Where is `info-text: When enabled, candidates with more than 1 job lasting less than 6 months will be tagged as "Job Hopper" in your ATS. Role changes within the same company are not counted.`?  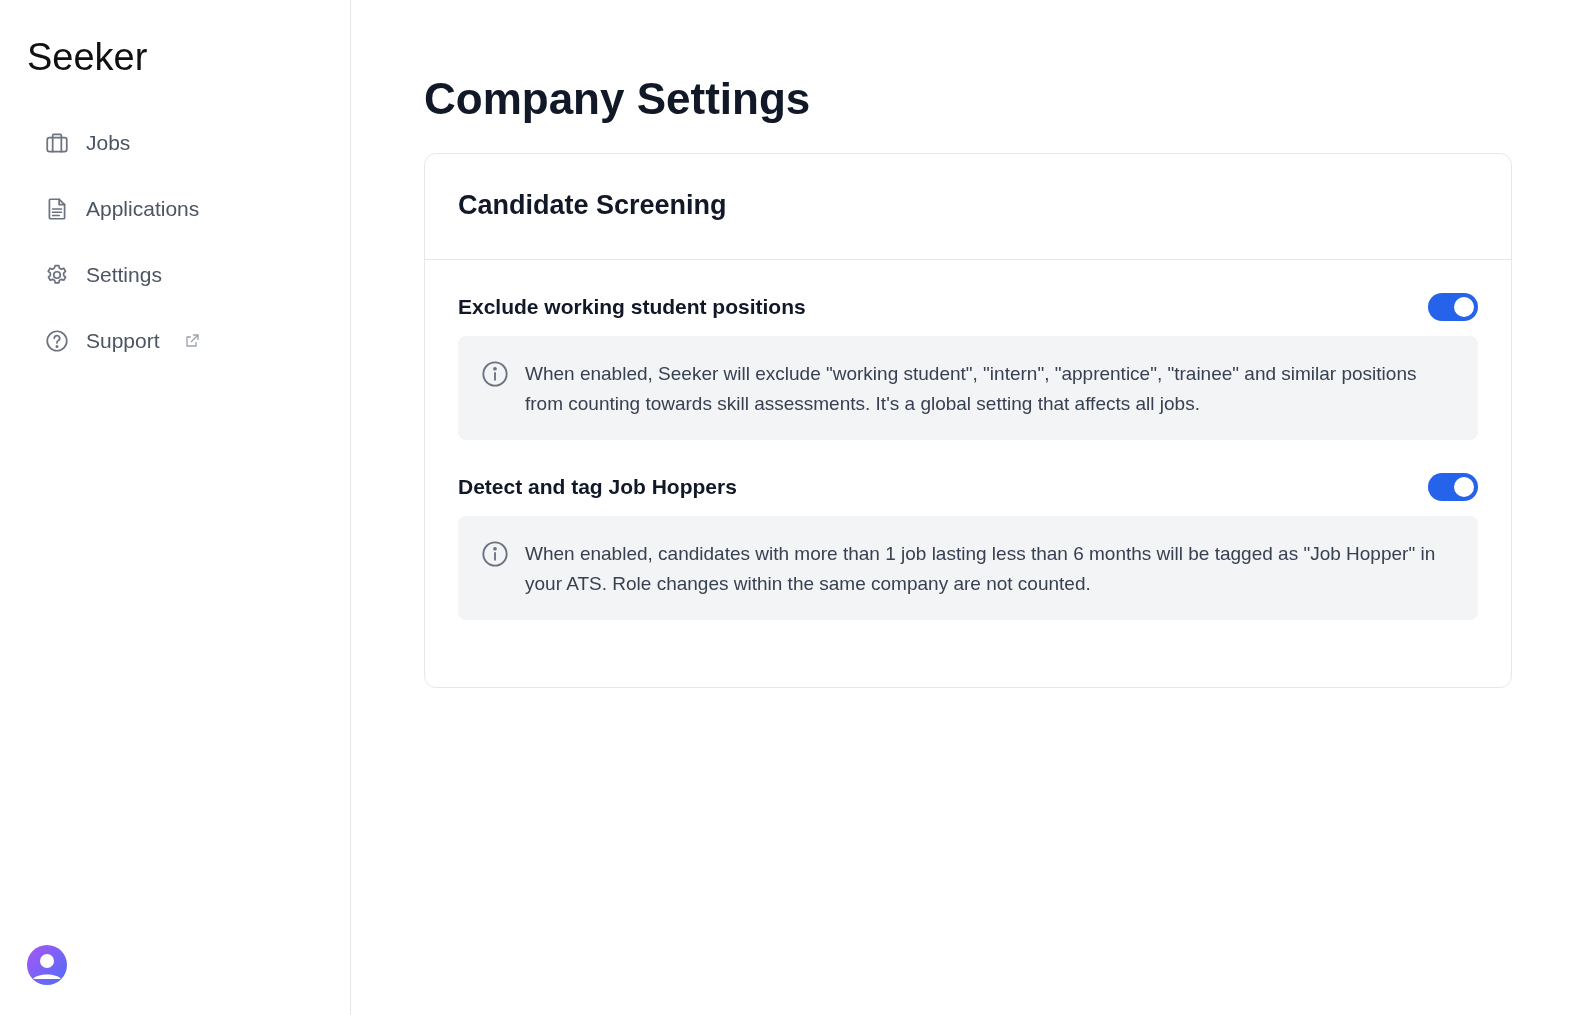
info-text: When enabled, candidates with more than 1 job lasting less than 6 months will be tagged as "Job Hopper" in your ATS. Role changes within the same company are not counted. is located at coordinates (981, 569).